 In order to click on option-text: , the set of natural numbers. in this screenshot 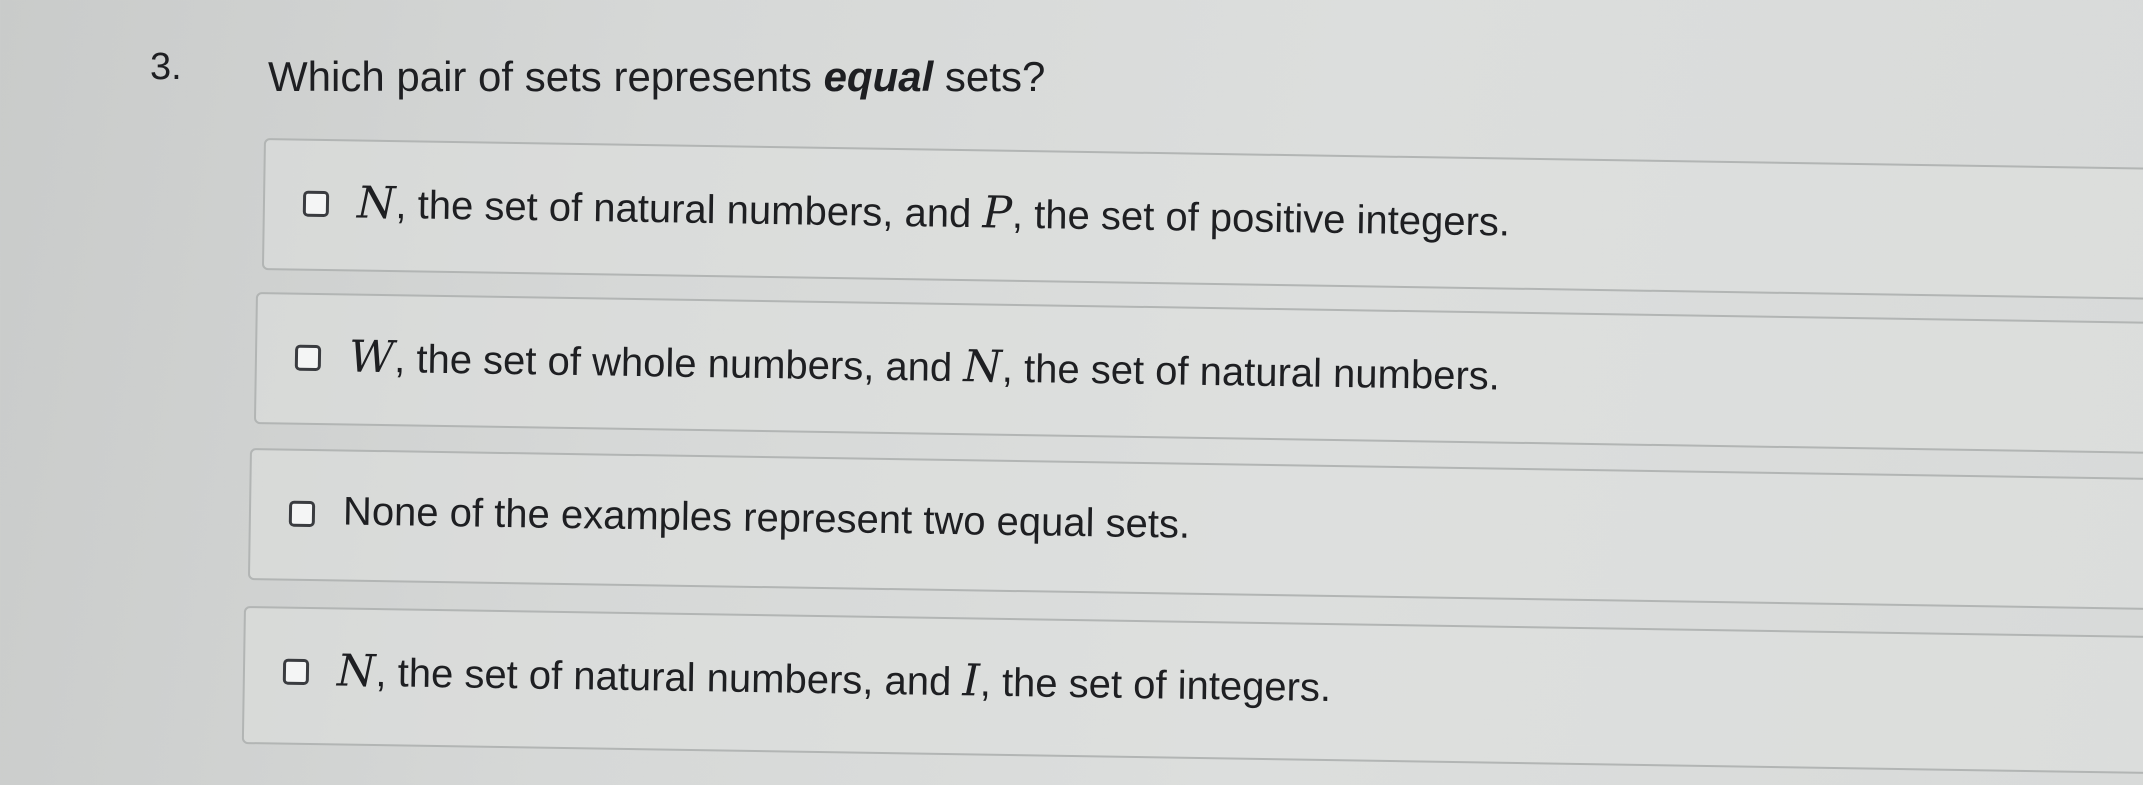, I will do `click(1251, 372)`.